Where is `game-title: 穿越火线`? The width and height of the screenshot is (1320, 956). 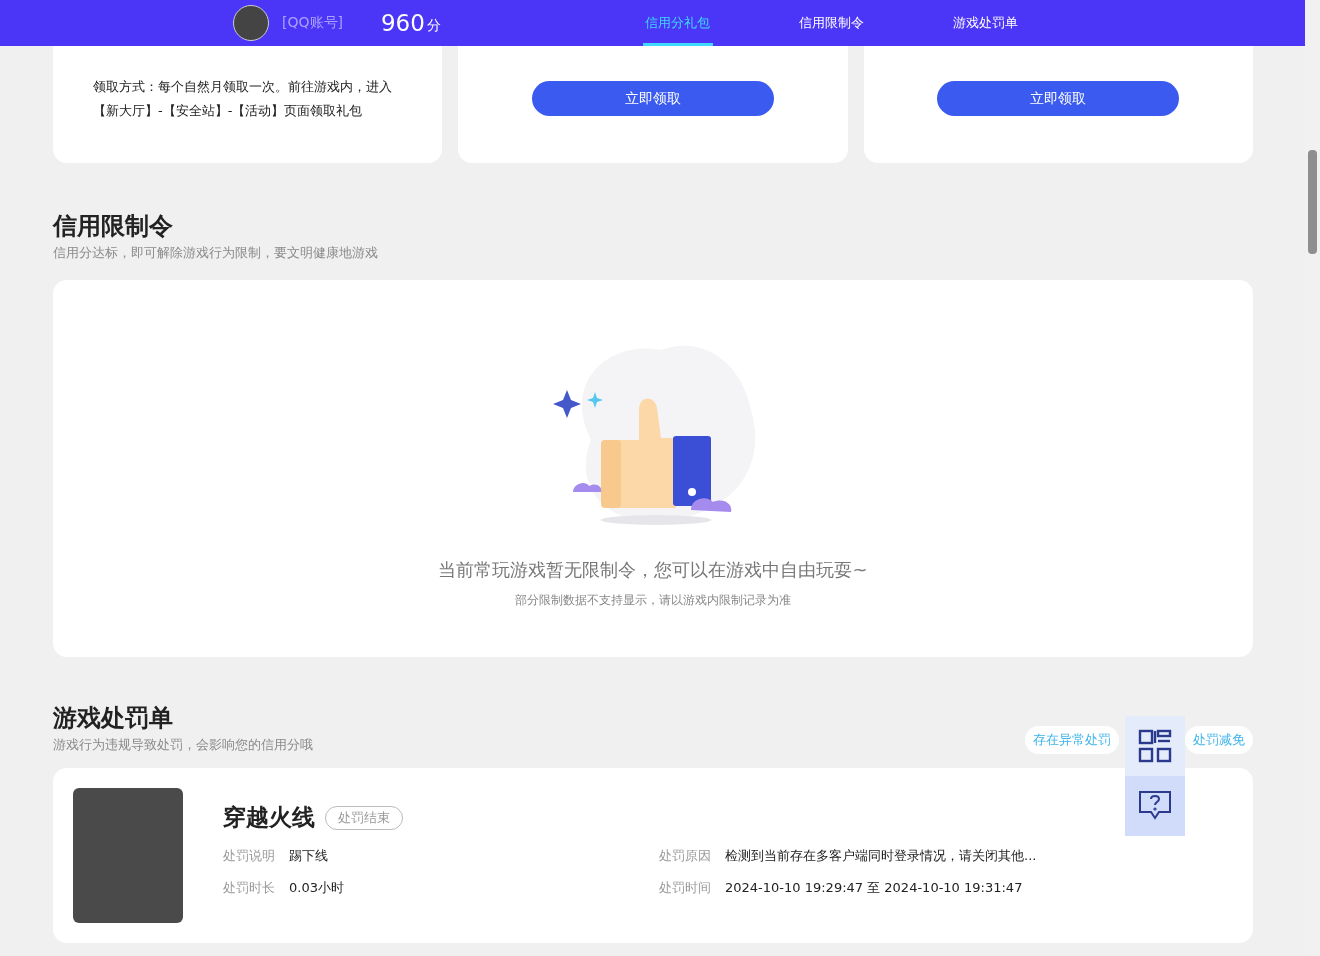 game-title: 穿越火线 is located at coordinates (269, 817).